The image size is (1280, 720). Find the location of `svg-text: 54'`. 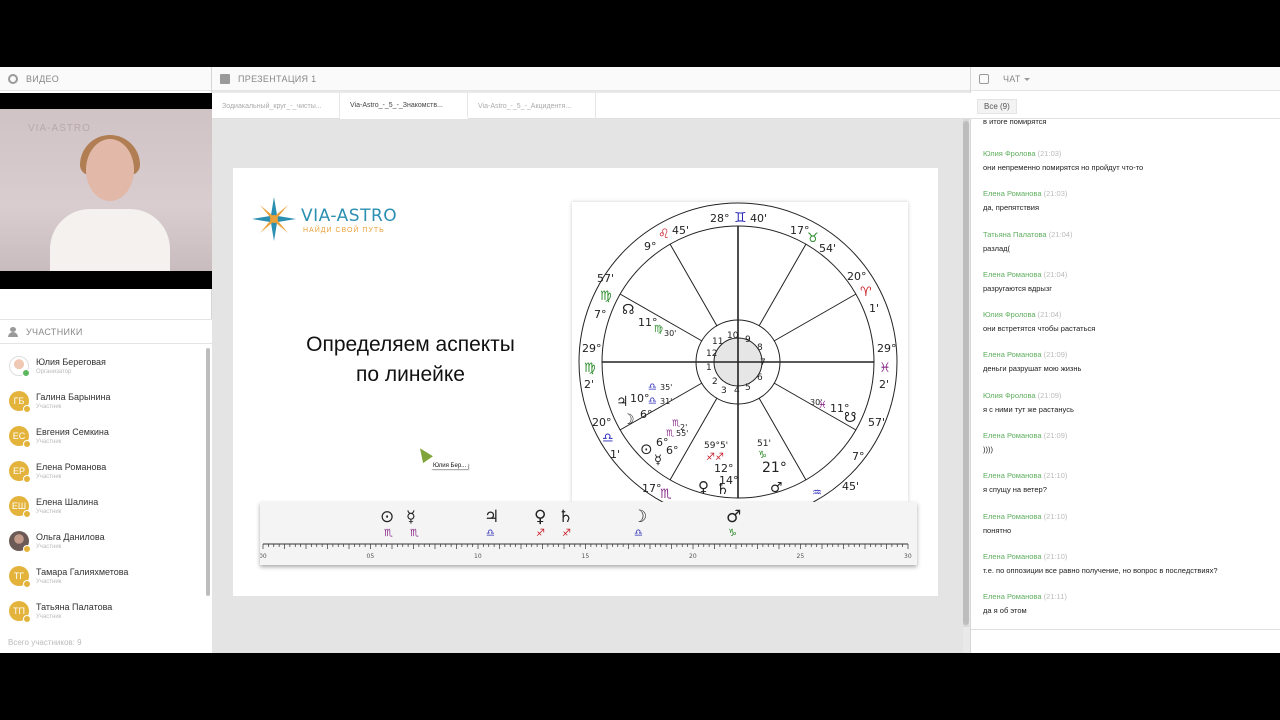

svg-text: 54' is located at coordinates (827, 248).